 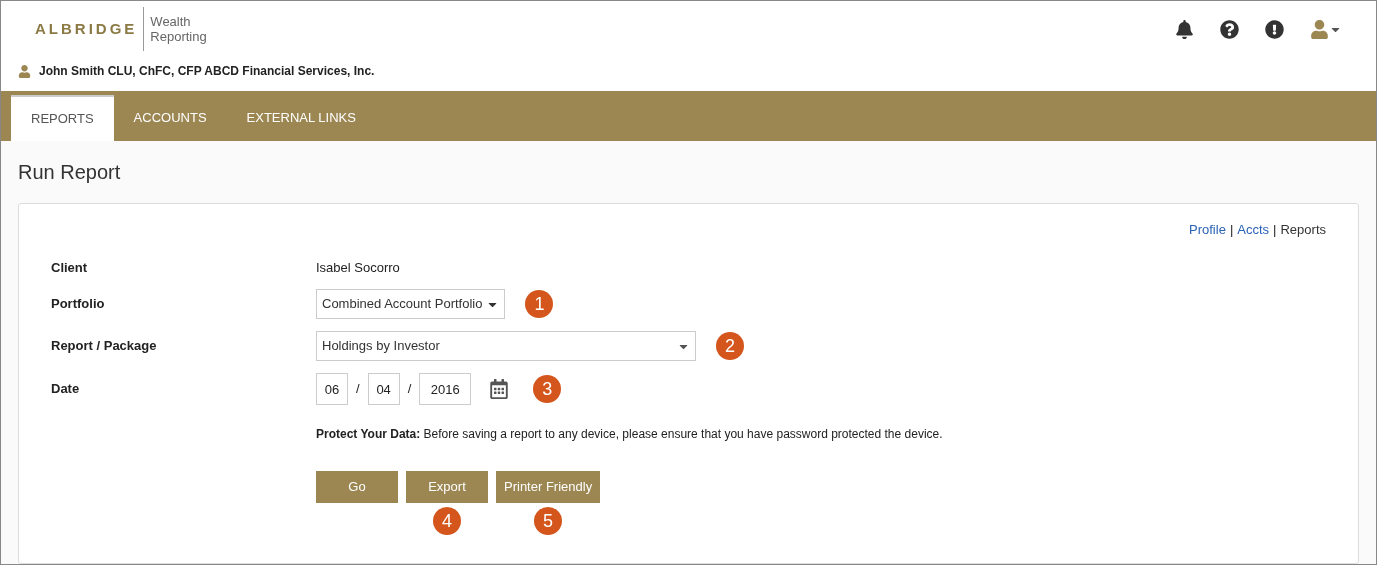 What do you see at coordinates (383, 389) in the screenshot?
I see `day-field: 04` at bounding box center [383, 389].